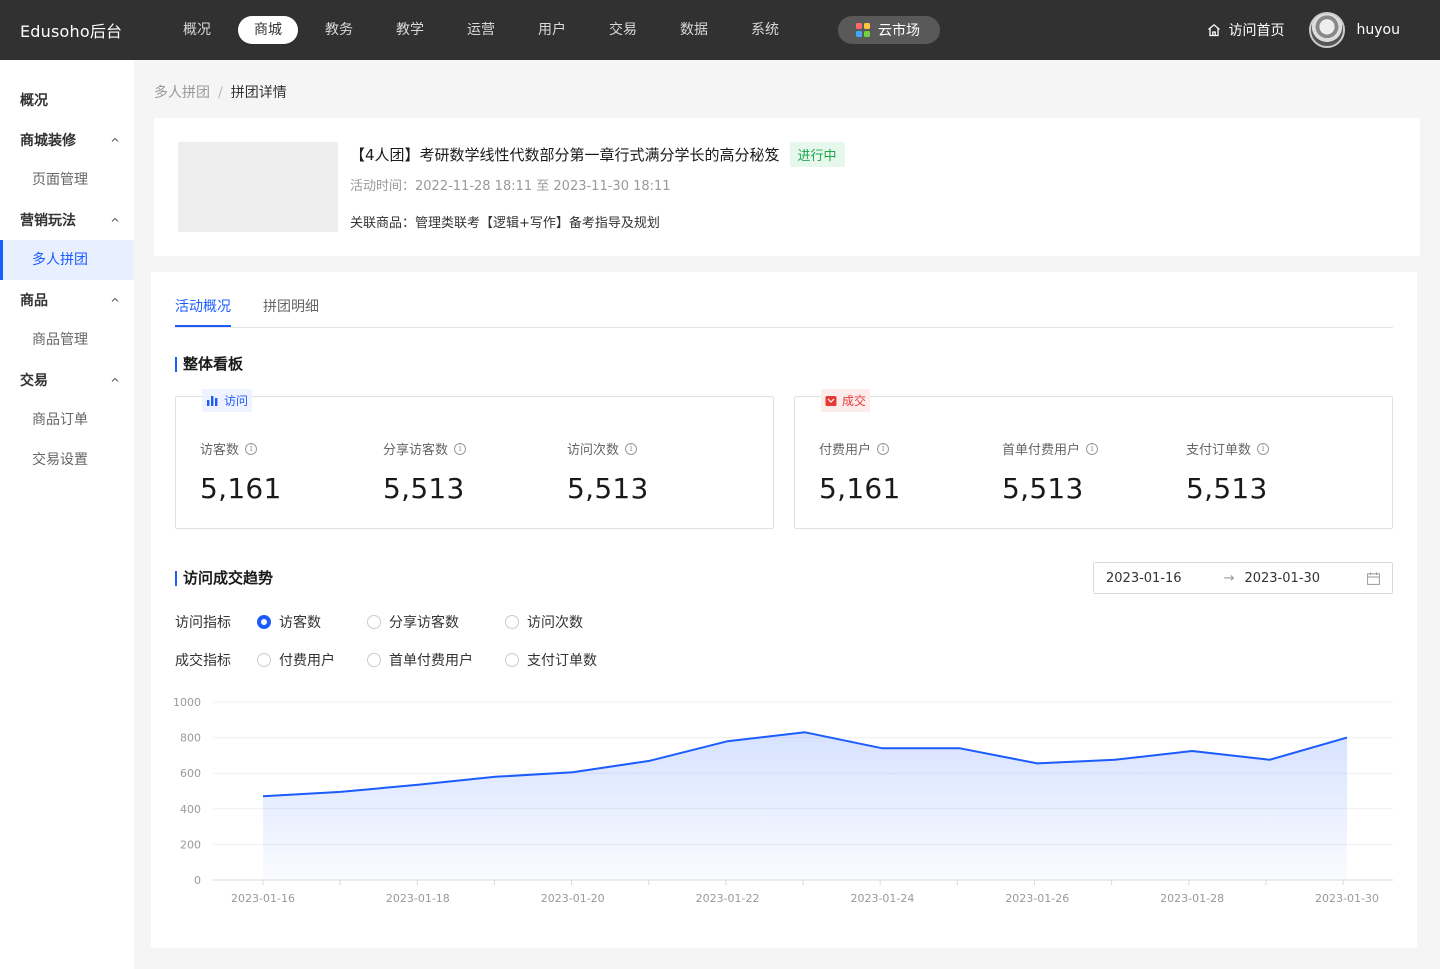  I want to click on username: huyou, so click(1378, 30).